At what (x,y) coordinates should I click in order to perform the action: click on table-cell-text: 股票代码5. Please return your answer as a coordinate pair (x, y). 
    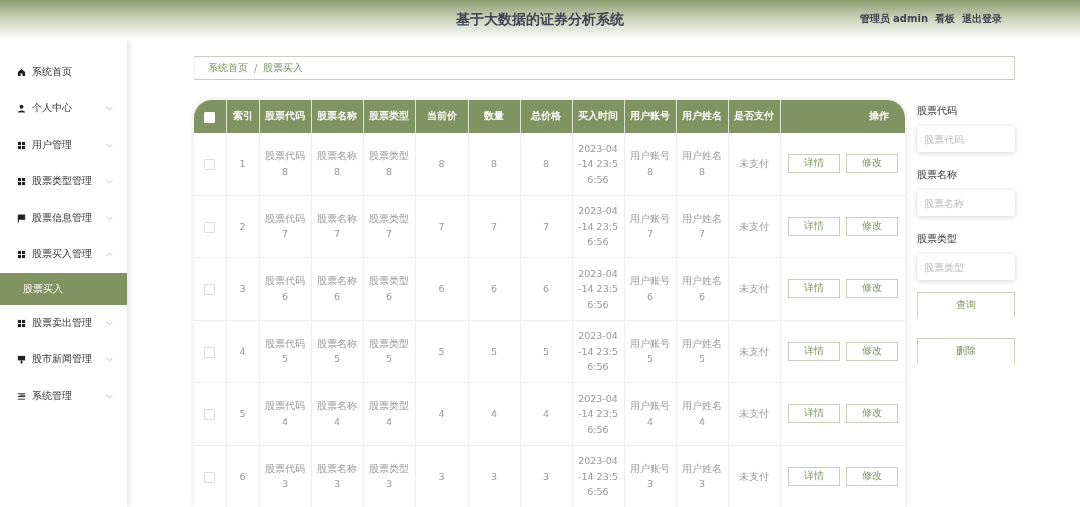
    Looking at the image, I should click on (285, 351).